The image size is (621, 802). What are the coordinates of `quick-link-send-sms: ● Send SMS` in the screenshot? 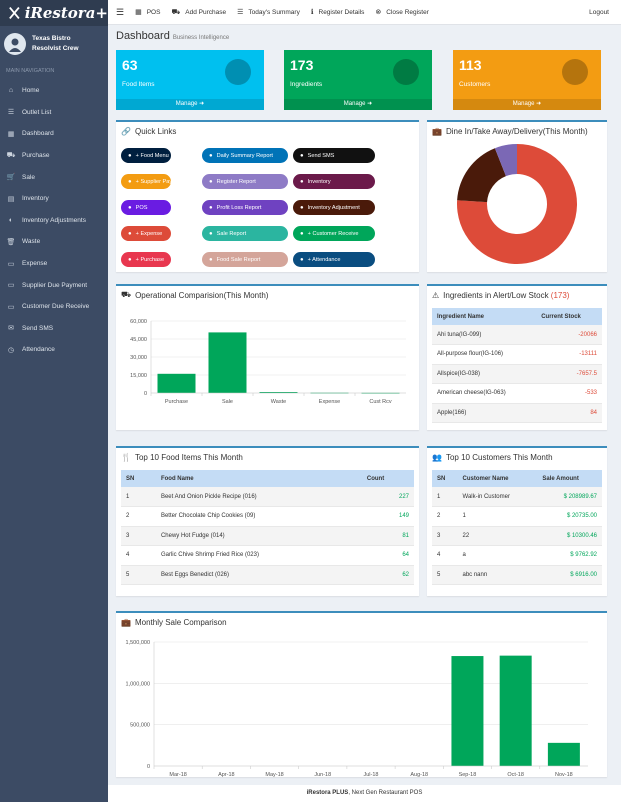 It's located at (334, 155).